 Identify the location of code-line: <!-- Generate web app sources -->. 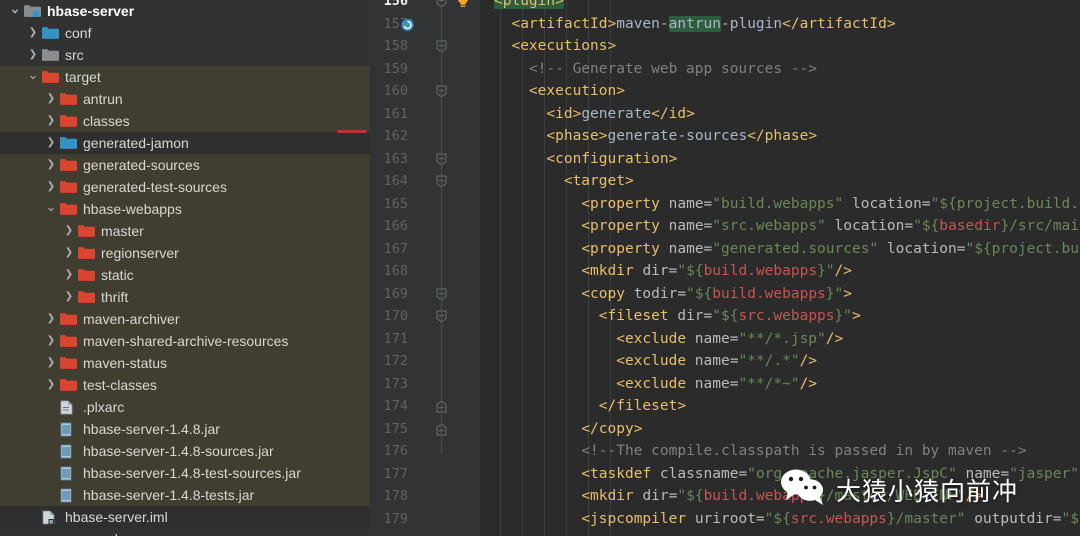
(780, 69).